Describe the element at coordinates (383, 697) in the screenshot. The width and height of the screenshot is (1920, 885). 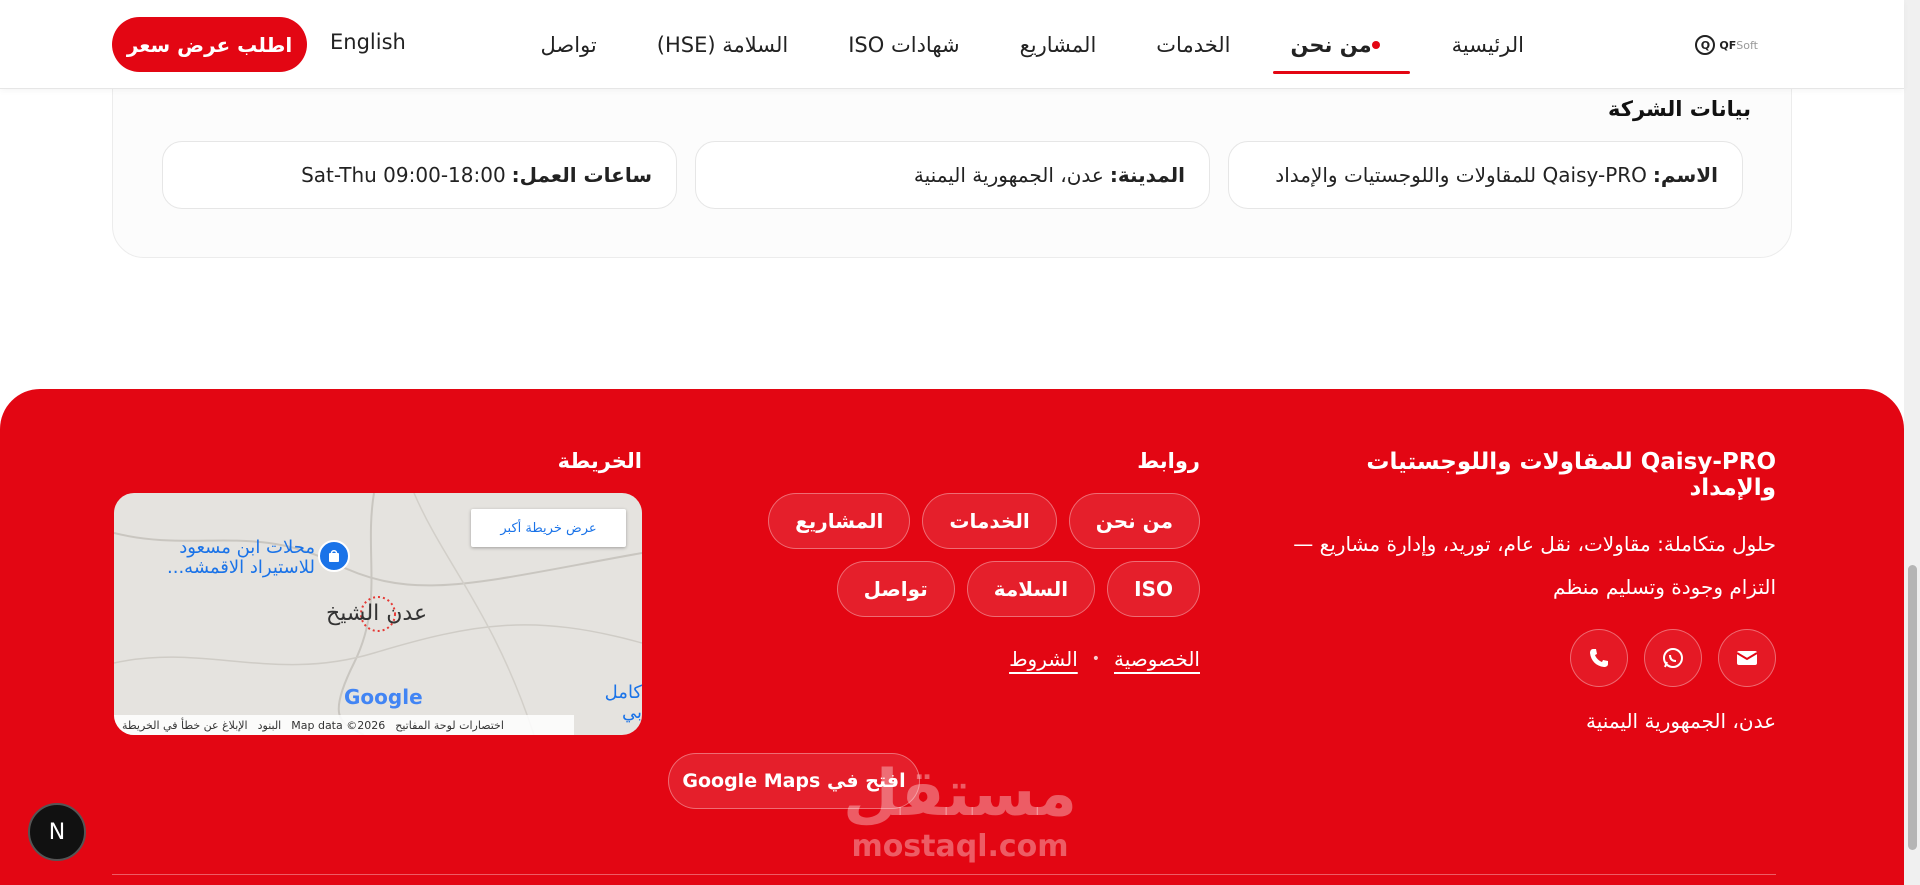
I see `google-logo: Google` at that location.